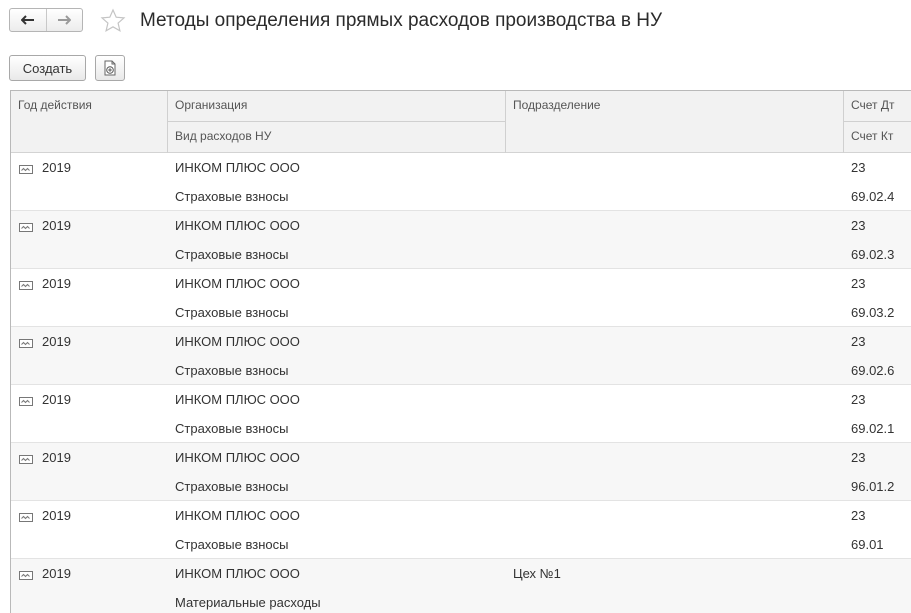 The width and height of the screenshot is (911, 613). I want to click on cell-account-kt: 69.02.3, so click(873, 254).